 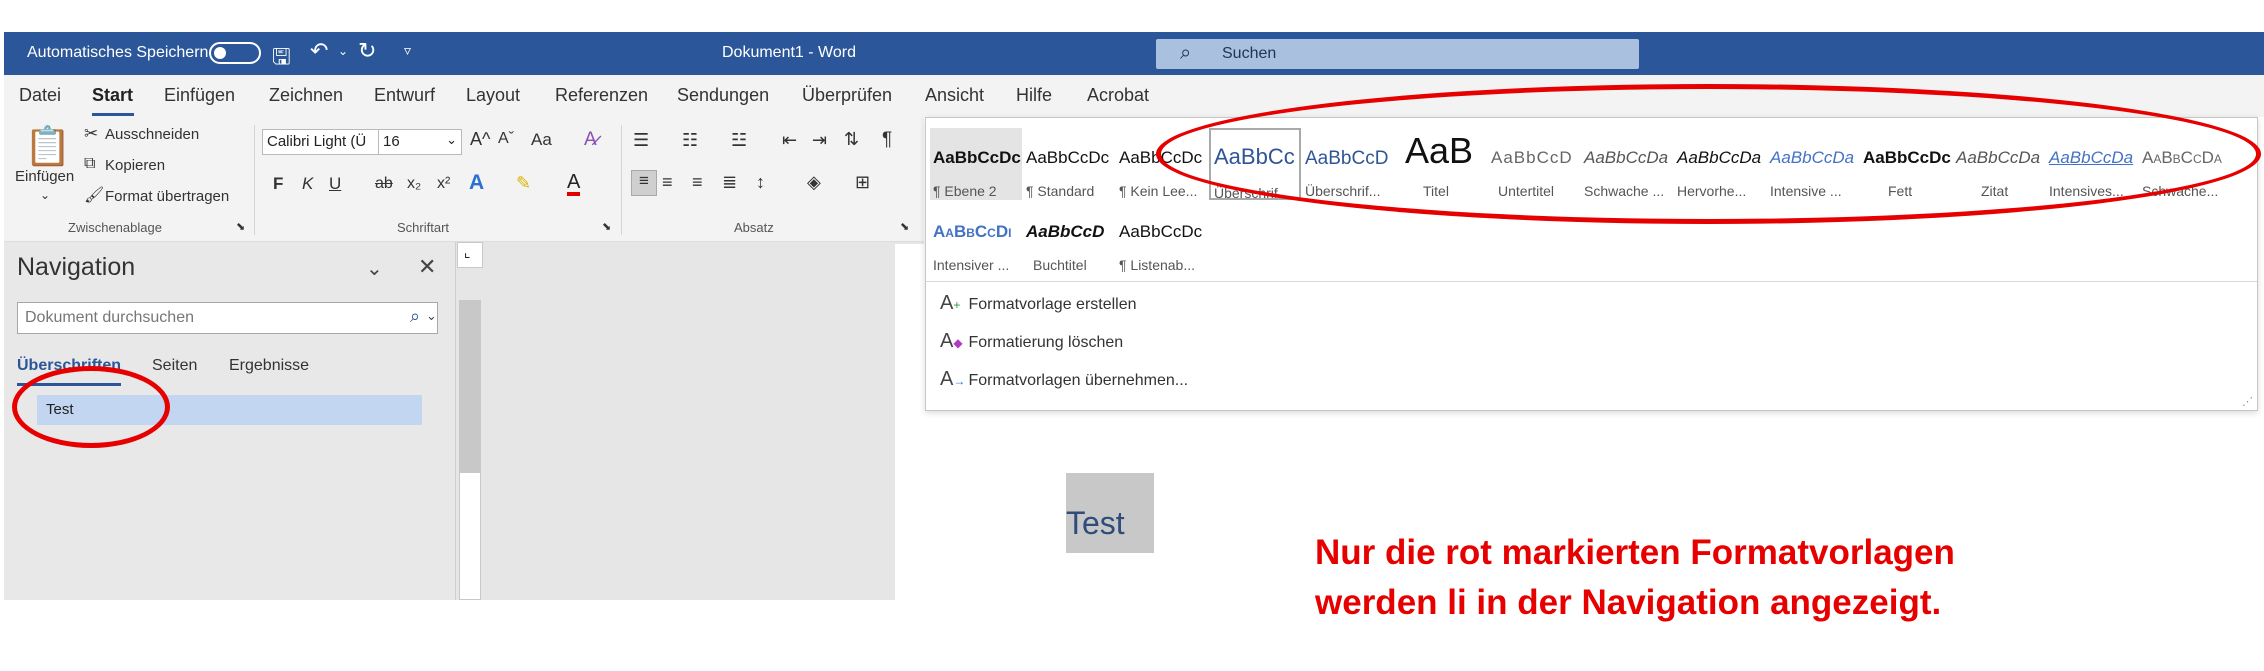 What do you see at coordinates (789, 140) in the screenshot?
I see `decrease-indent-icon: ⇤` at bounding box center [789, 140].